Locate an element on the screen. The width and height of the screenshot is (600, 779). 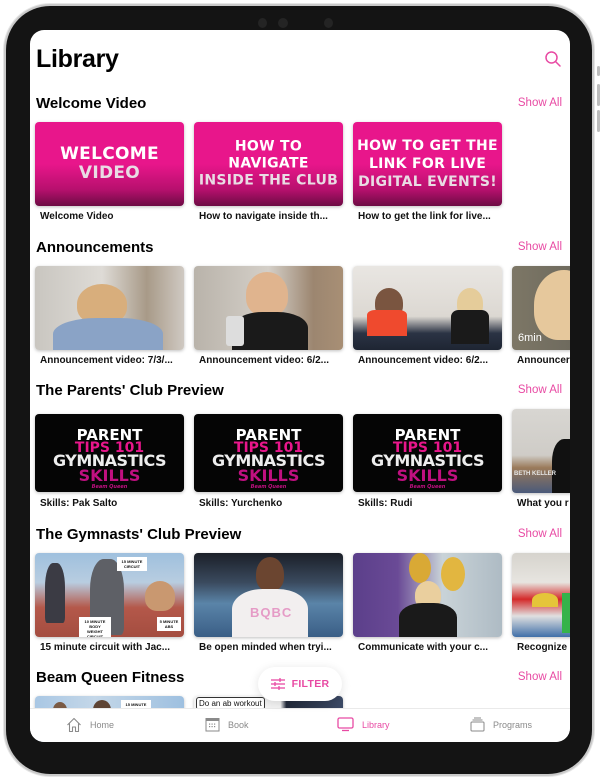
section-title: Announcements is located at coordinates (95, 247).